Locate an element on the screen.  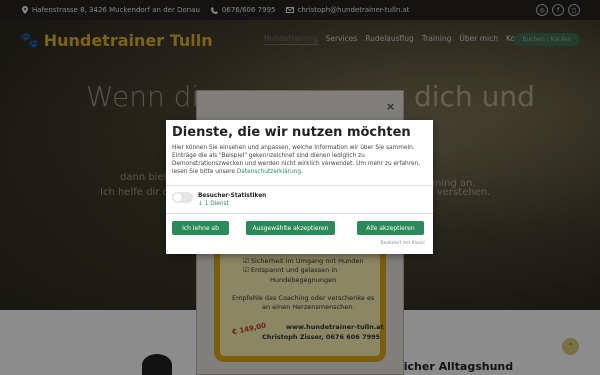
service-count-toggle: ↓ 1 Dienst is located at coordinates (213, 204).